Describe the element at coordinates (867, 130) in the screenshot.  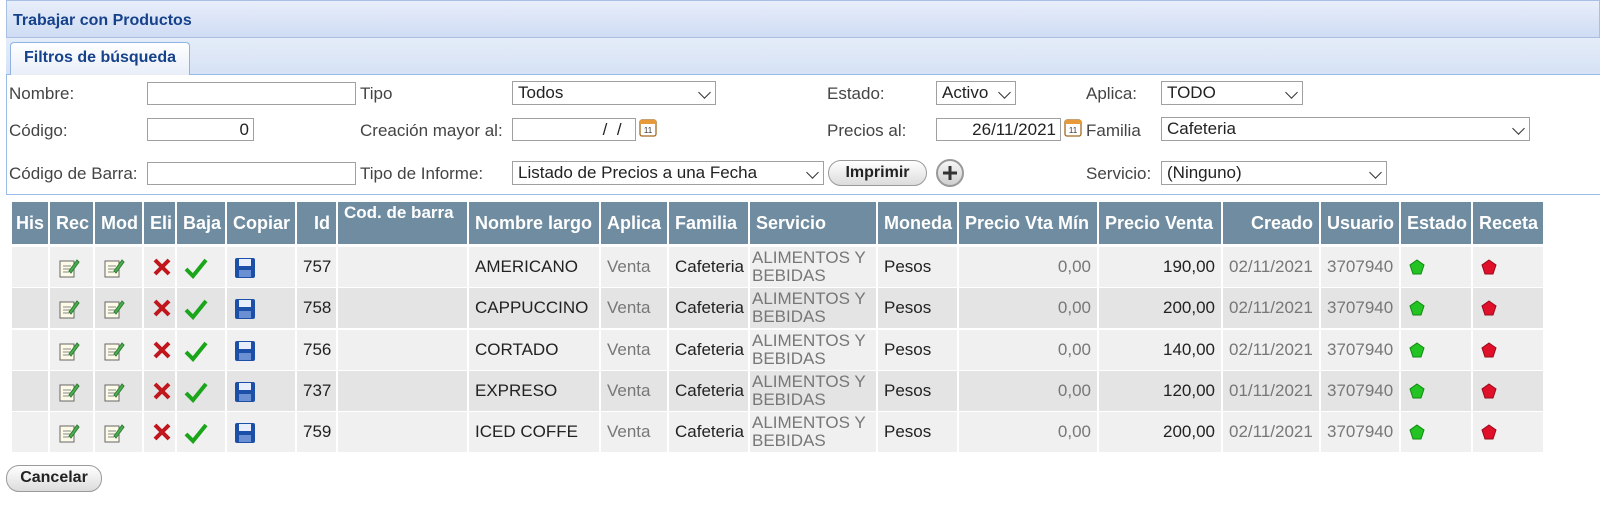
I see `precios-al-label: Precios al:` at that location.